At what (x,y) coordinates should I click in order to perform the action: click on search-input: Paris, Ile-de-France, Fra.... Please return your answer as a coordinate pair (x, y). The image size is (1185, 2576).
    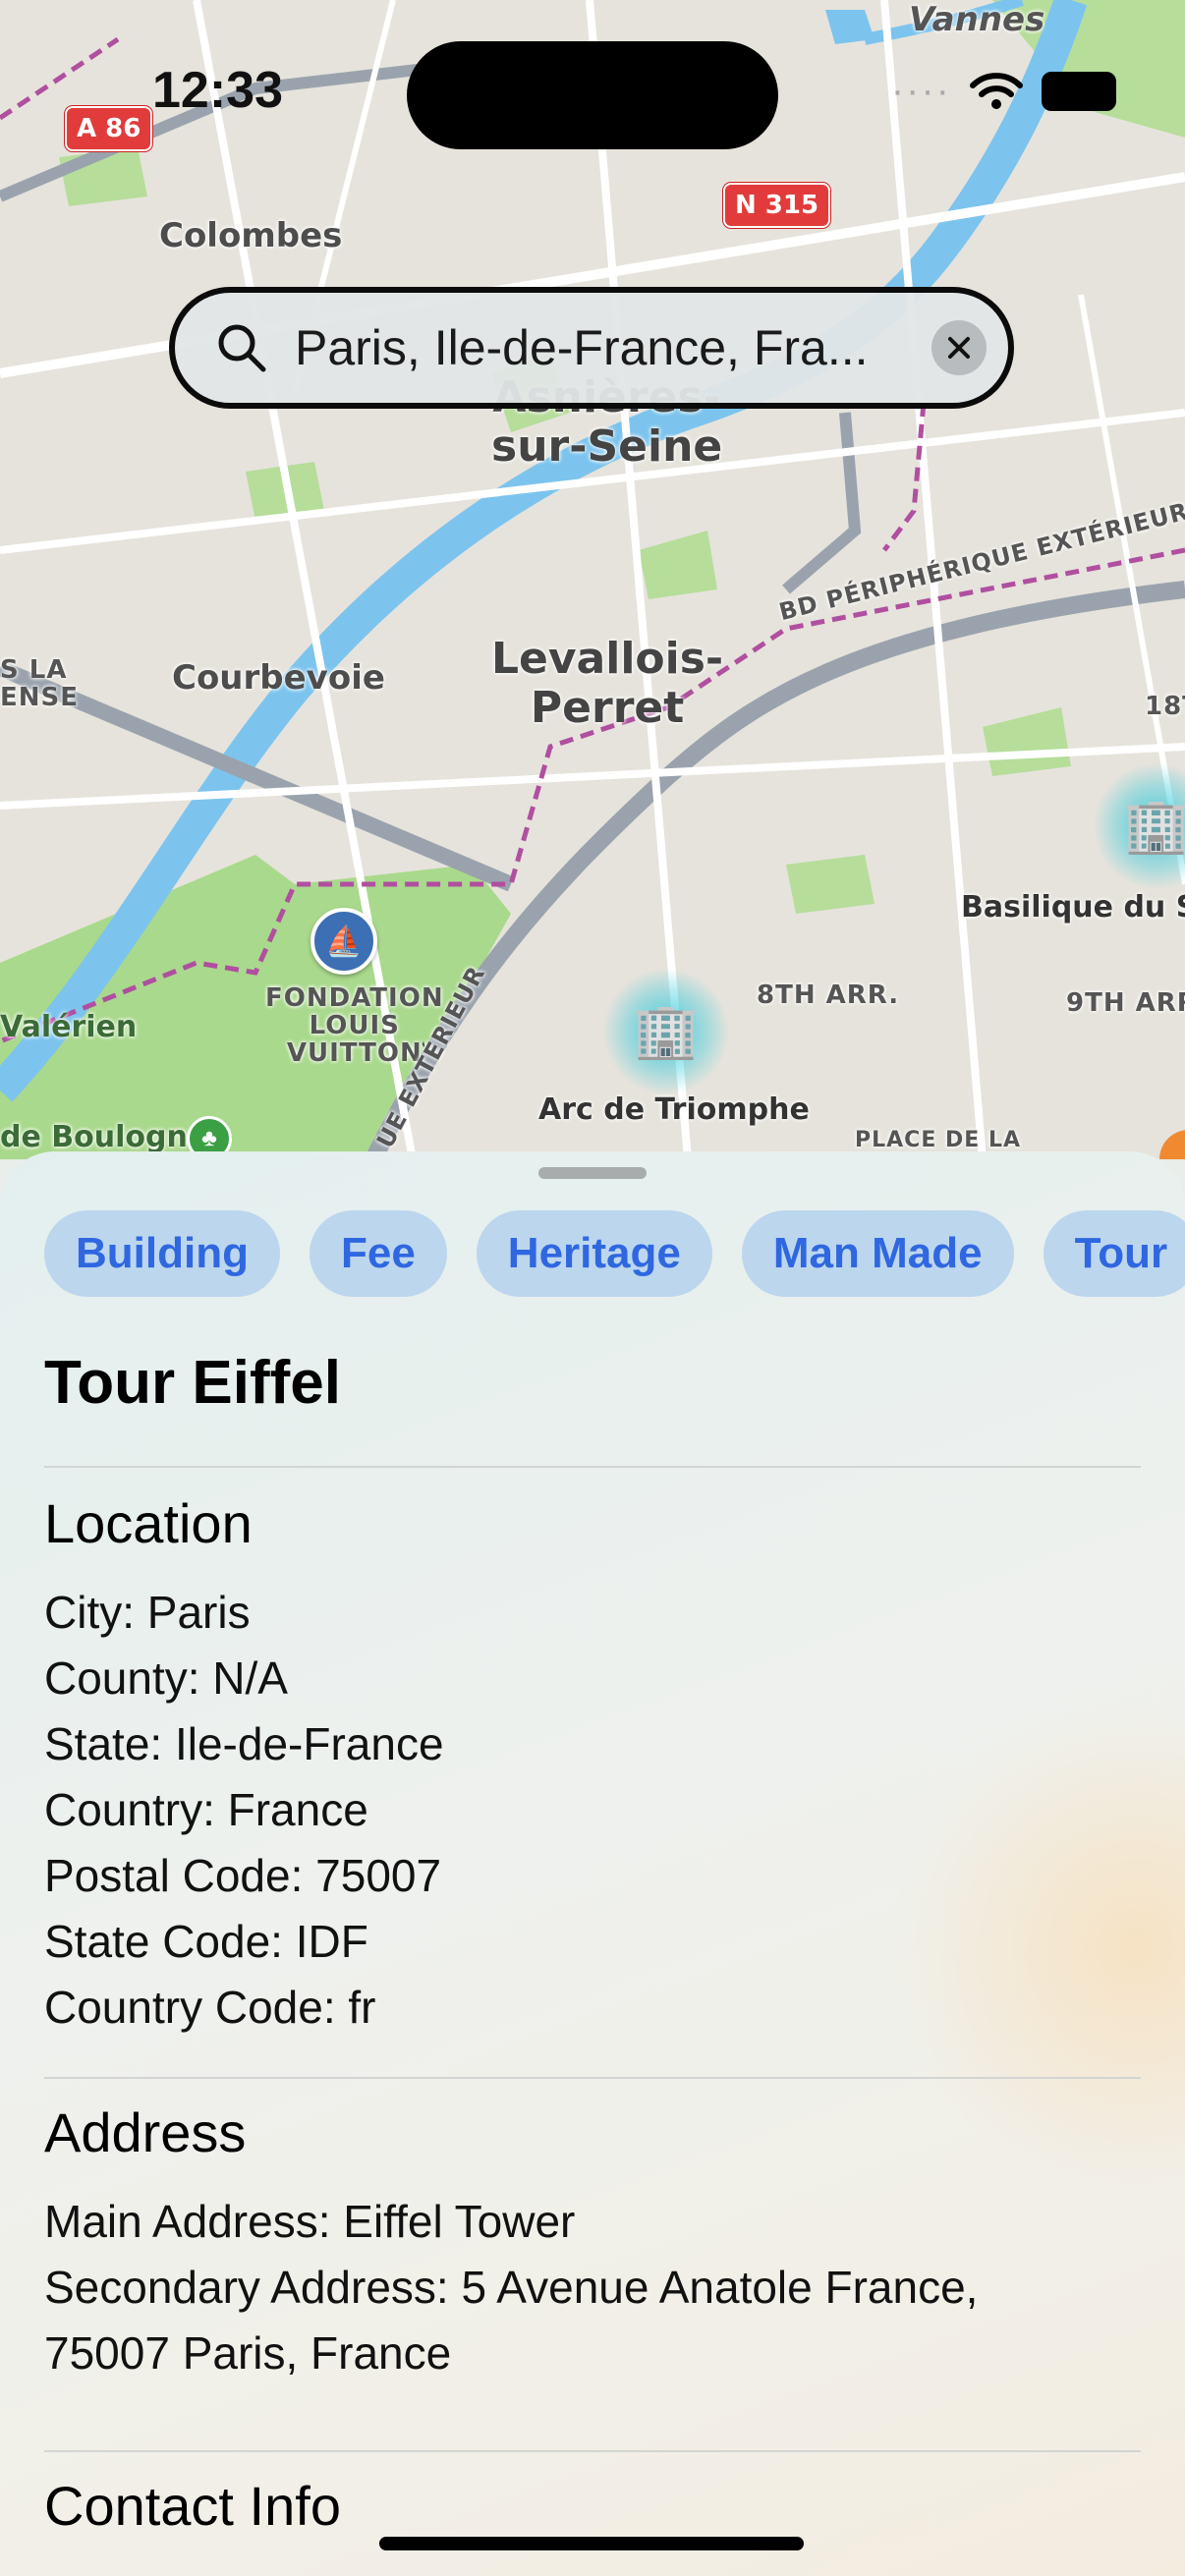
    Looking at the image, I should click on (613, 347).